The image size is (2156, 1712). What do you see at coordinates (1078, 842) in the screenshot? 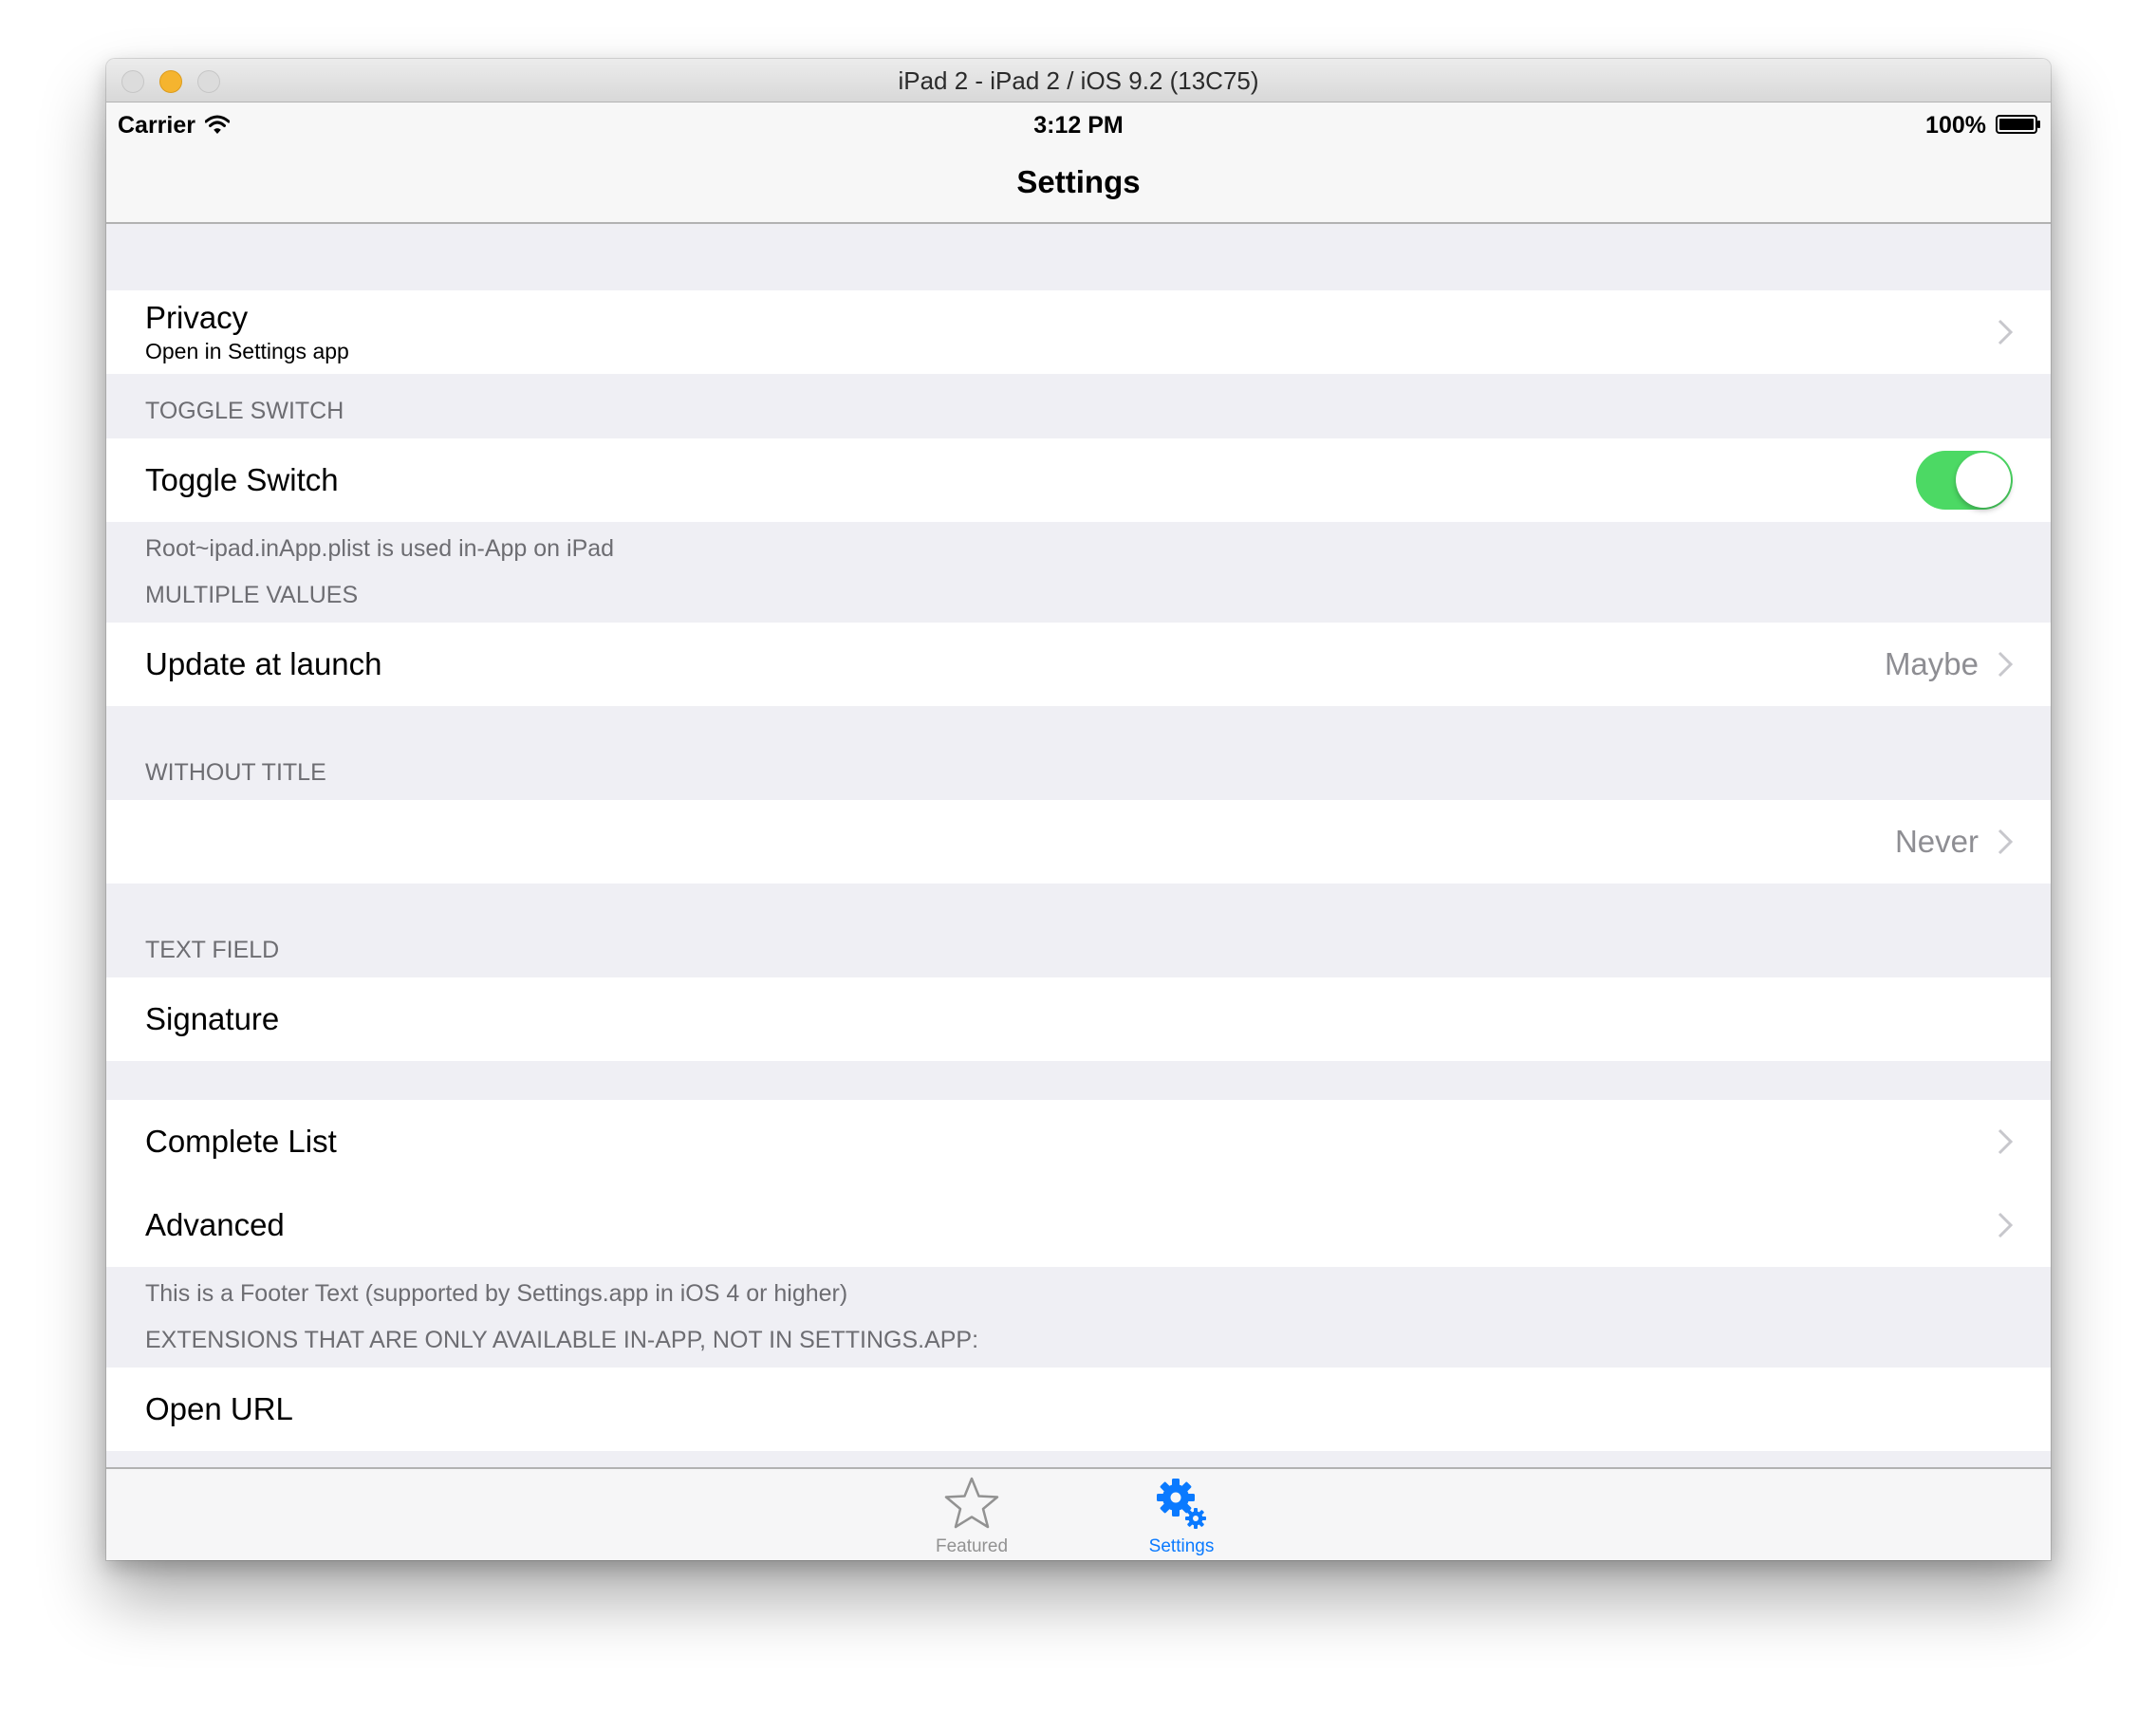
I see `without-title-cell: Never` at bounding box center [1078, 842].